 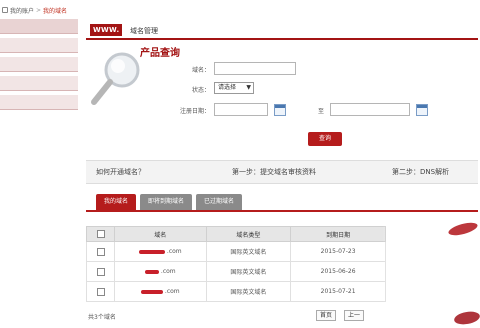 What do you see at coordinates (194, 111) in the screenshot?
I see `date-label: 注册日期：` at bounding box center [194, 111].